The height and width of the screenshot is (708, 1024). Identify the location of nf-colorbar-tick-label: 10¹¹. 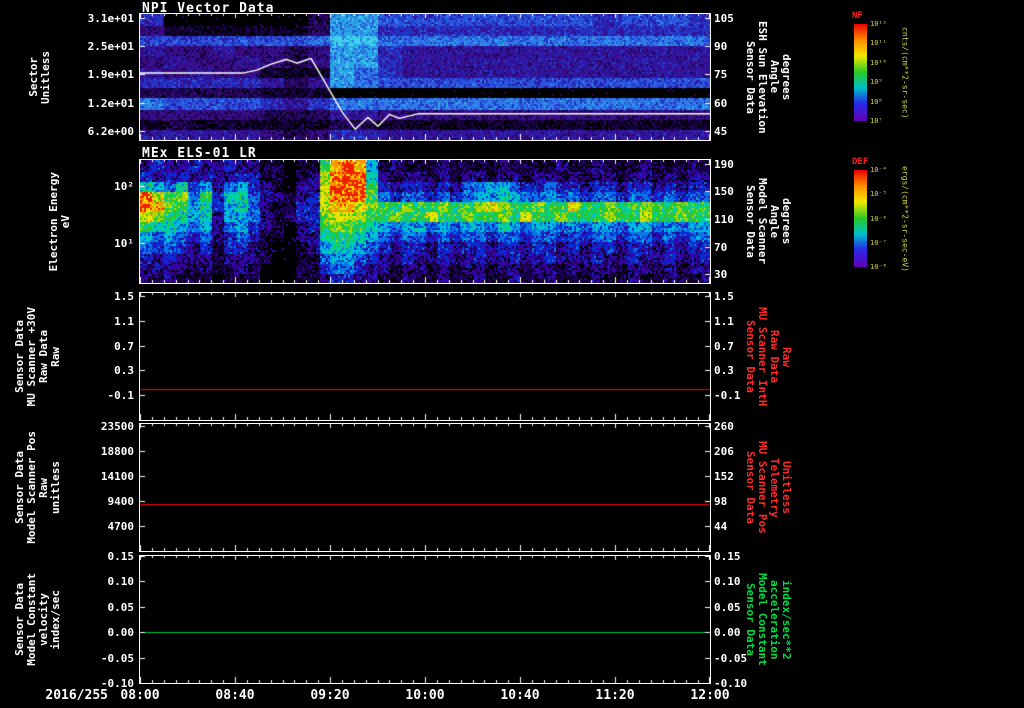
(878, 43).